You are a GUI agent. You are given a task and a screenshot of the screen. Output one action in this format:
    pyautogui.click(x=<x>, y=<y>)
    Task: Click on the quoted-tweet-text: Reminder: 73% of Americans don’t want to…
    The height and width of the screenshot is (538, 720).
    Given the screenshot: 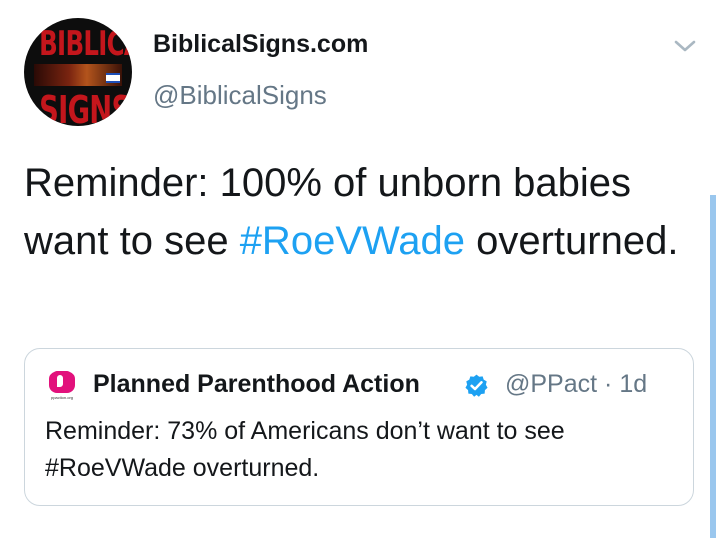 What is the action you would take?
    pyautogui.click(x=305, y=449)
    